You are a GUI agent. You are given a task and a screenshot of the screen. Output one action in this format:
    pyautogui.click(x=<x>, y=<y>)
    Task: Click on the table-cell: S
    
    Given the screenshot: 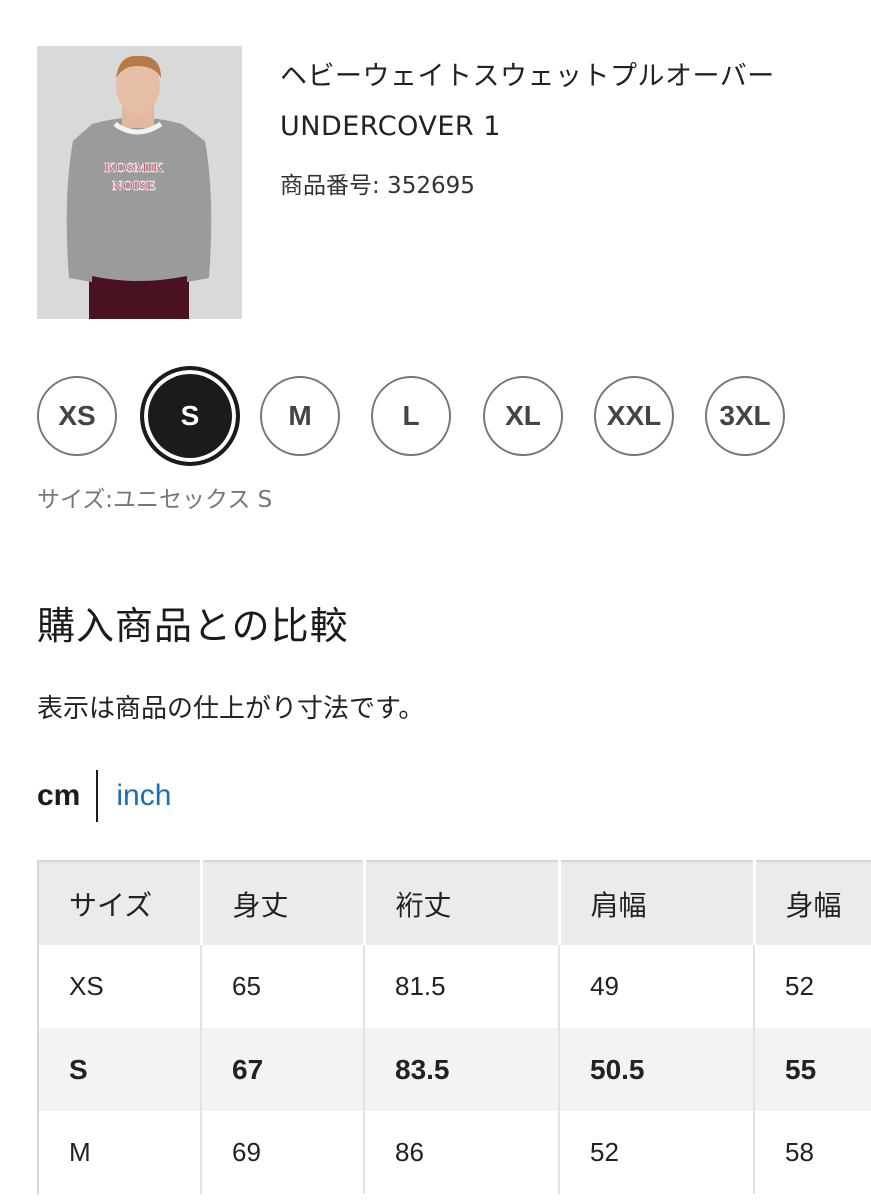 What is the action you would take?
    pyautogui.click(x=119, y=1069)
    